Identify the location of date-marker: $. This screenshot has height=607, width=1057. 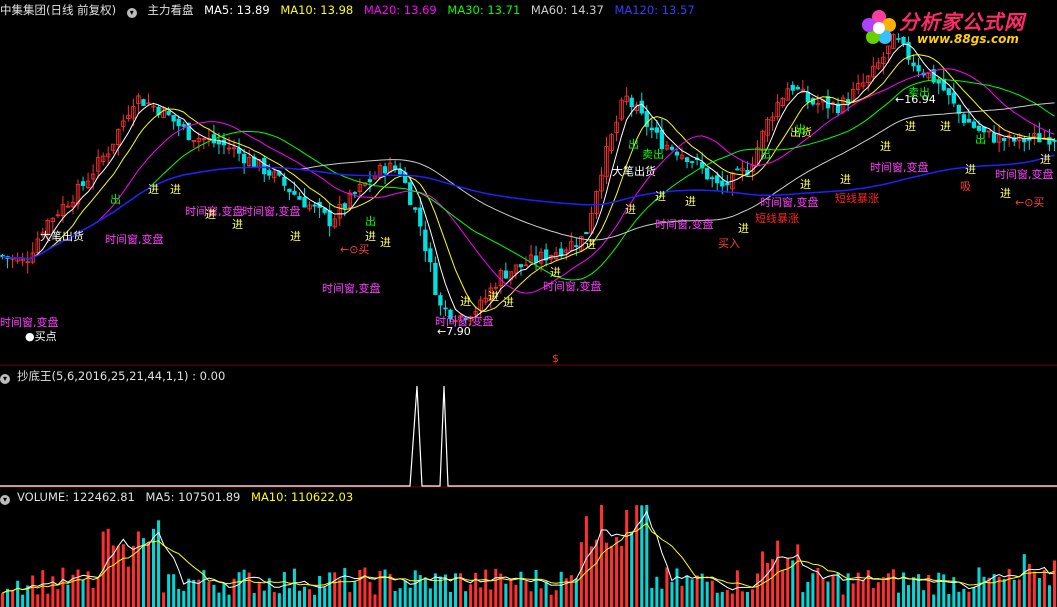
(555, 358).